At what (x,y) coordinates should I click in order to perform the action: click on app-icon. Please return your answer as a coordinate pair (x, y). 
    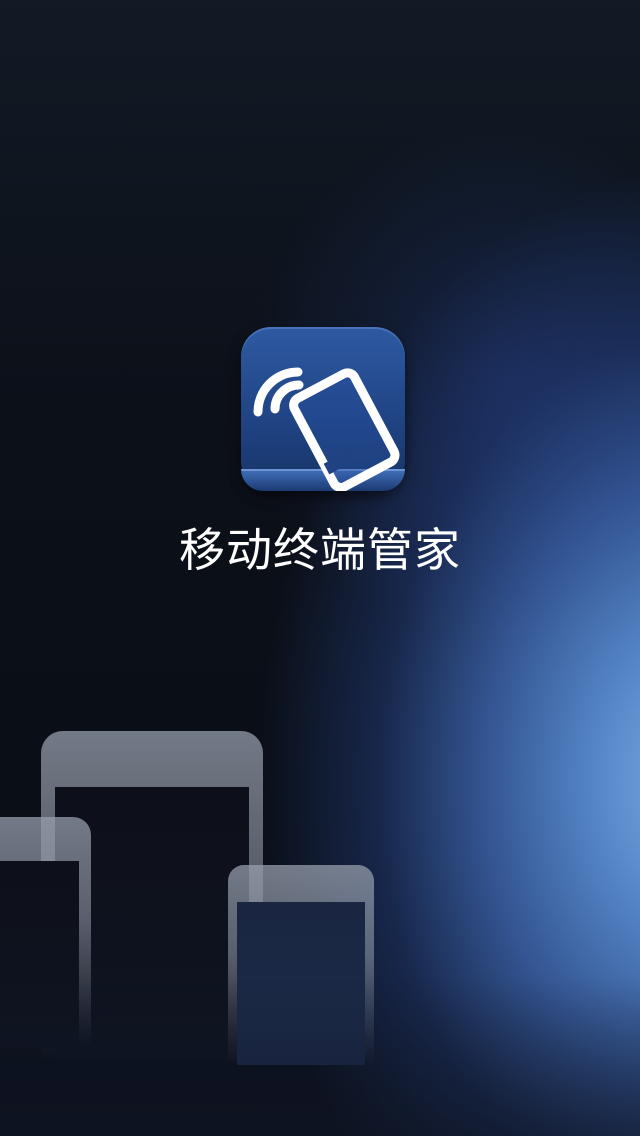
    Looking at the image, I should click on (323, 409).